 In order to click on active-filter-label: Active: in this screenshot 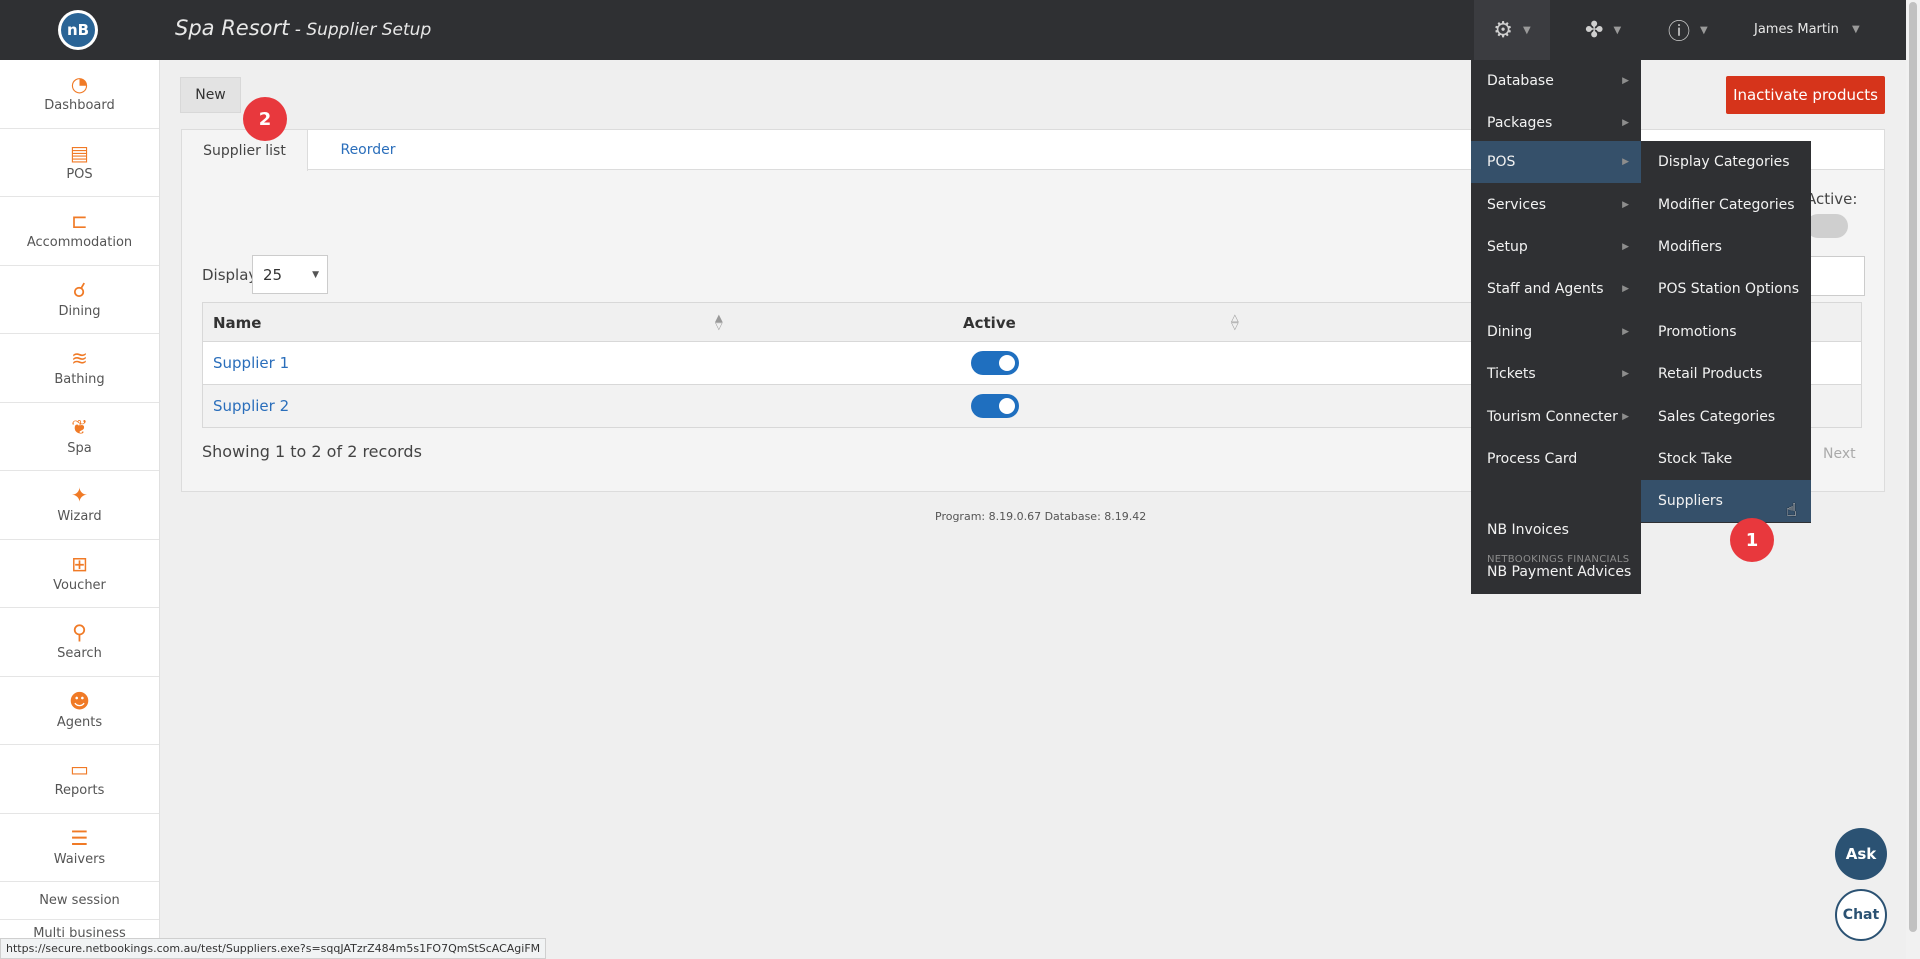, I will do `click(1832, 199)`.